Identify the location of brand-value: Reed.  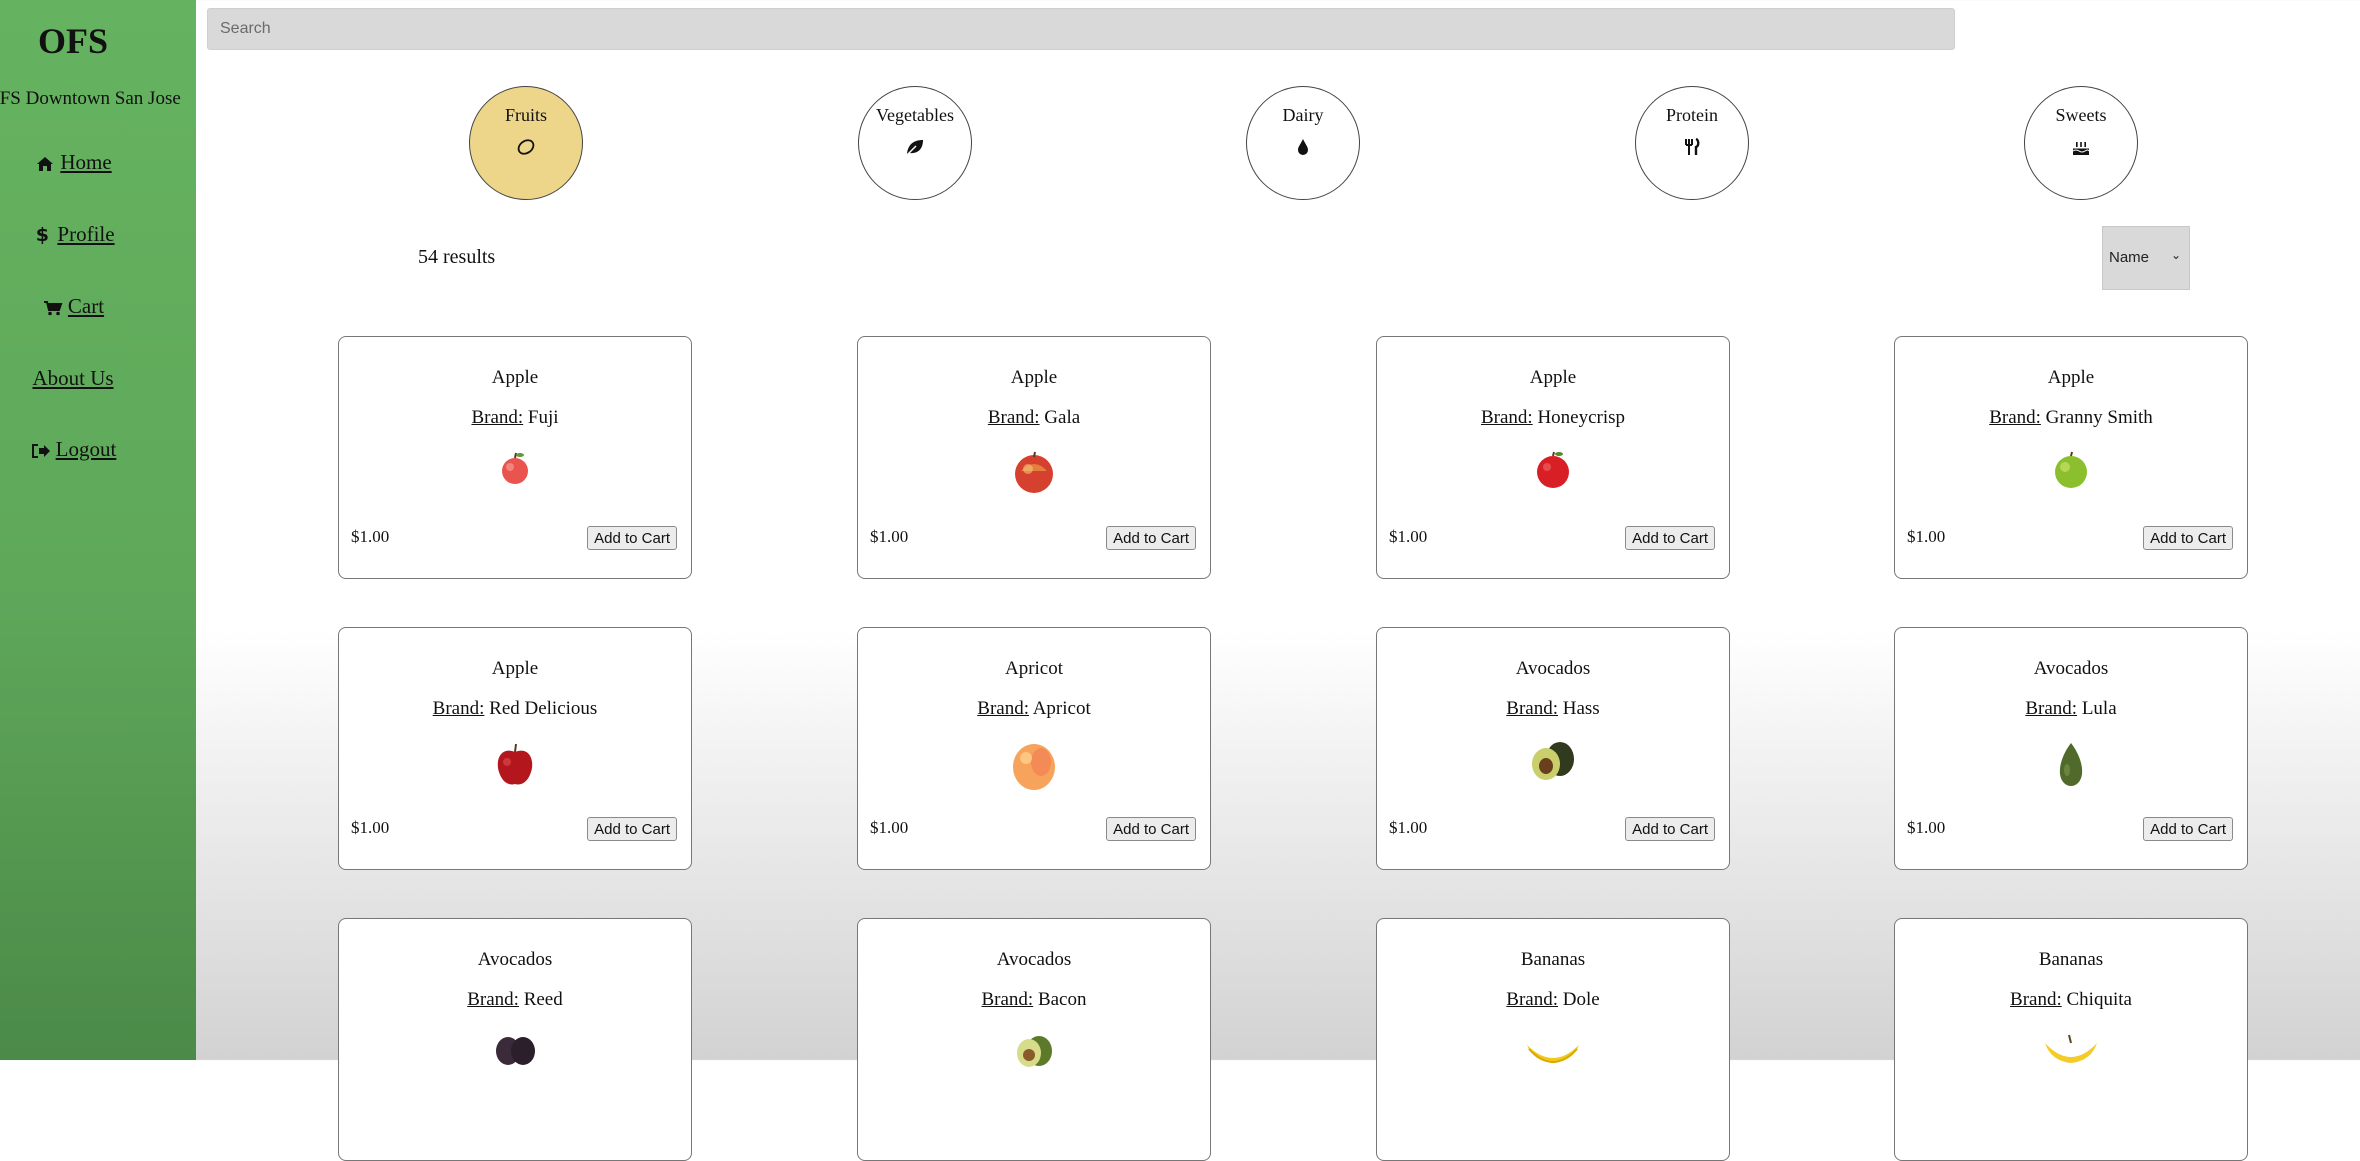
(543, 999).